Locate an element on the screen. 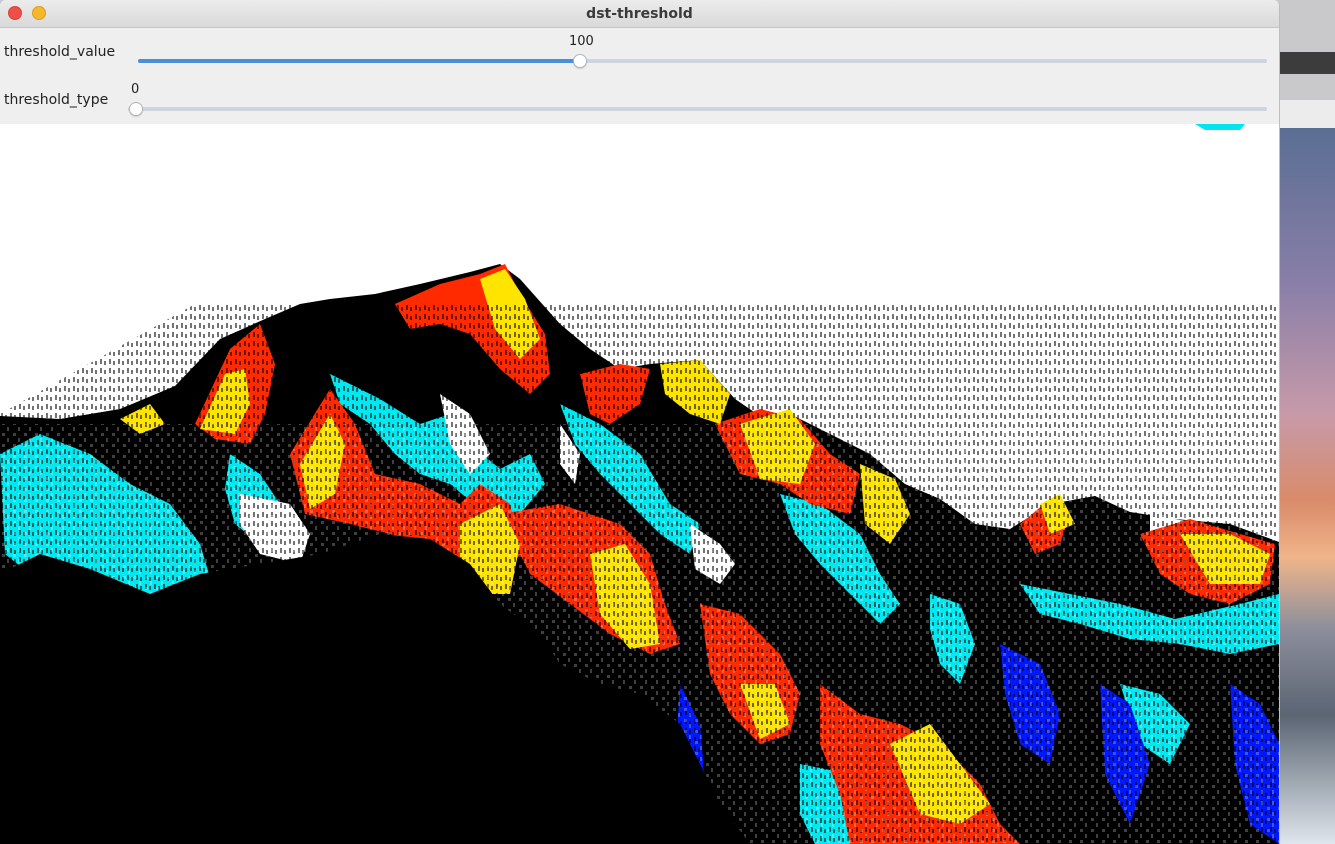  threshold-type-slider is located at coordinates (697, 109).